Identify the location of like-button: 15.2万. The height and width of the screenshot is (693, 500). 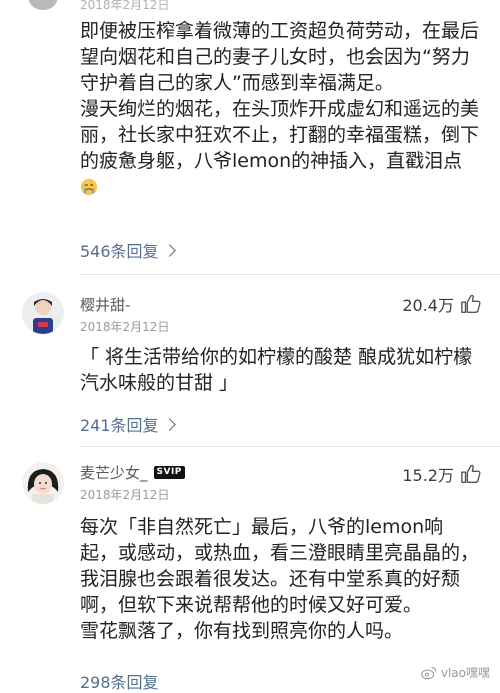
(442, 474).